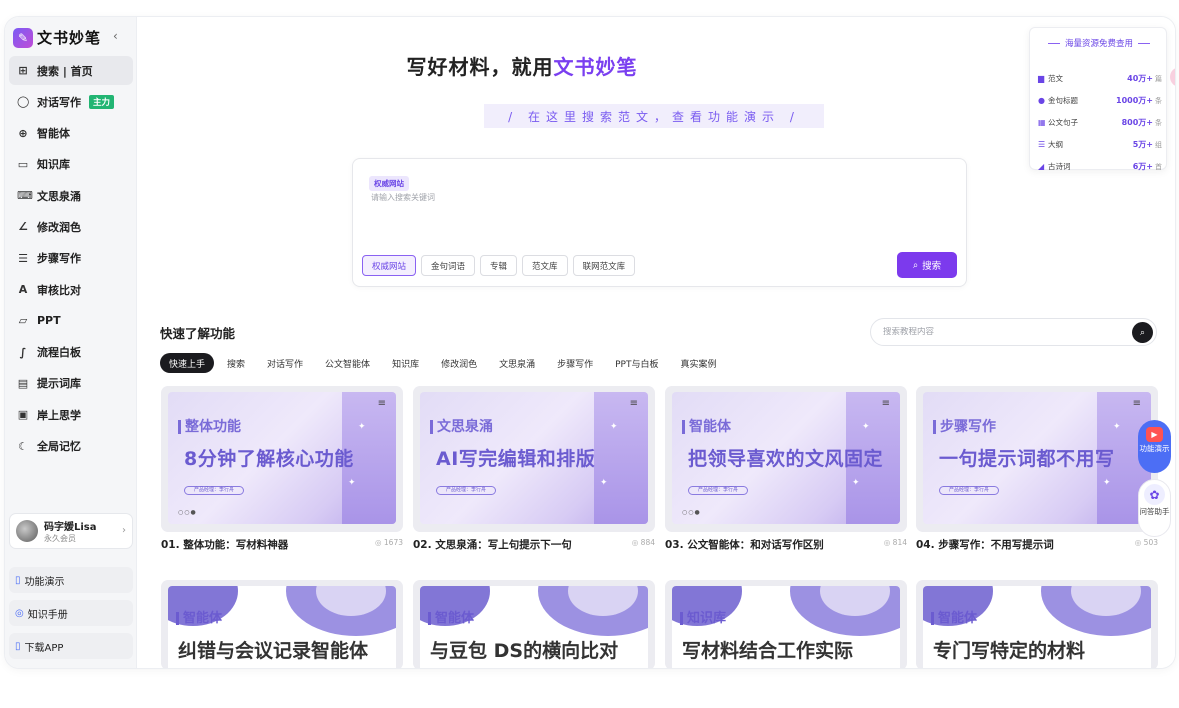 The image size is (1179, 708). What do you see at coordinates (224, 544) in the screenshot?
I see `card-title: 01. 整体功能：写材料神器` at bounding box center [224, 544].